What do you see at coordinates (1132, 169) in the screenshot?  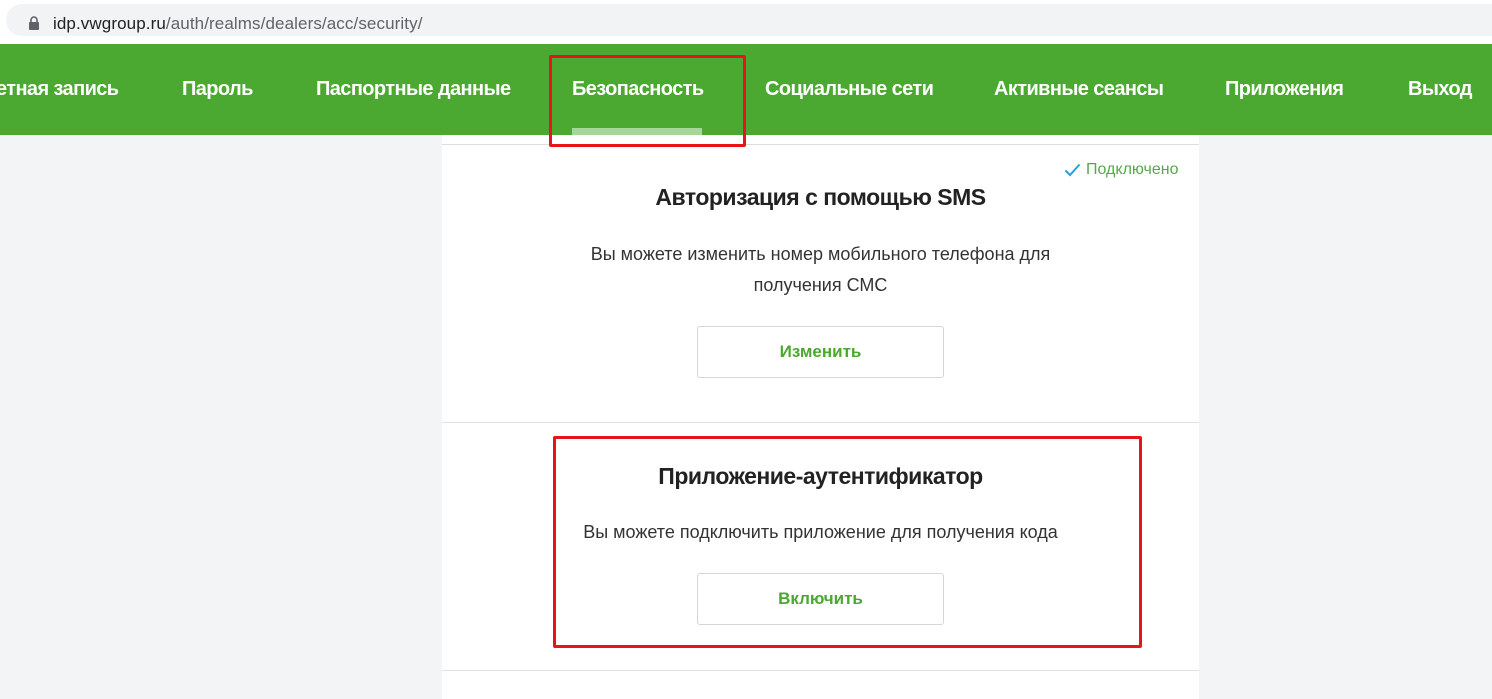 I see `sms-status-text: Подключено` at bounding box center [1132, 169].